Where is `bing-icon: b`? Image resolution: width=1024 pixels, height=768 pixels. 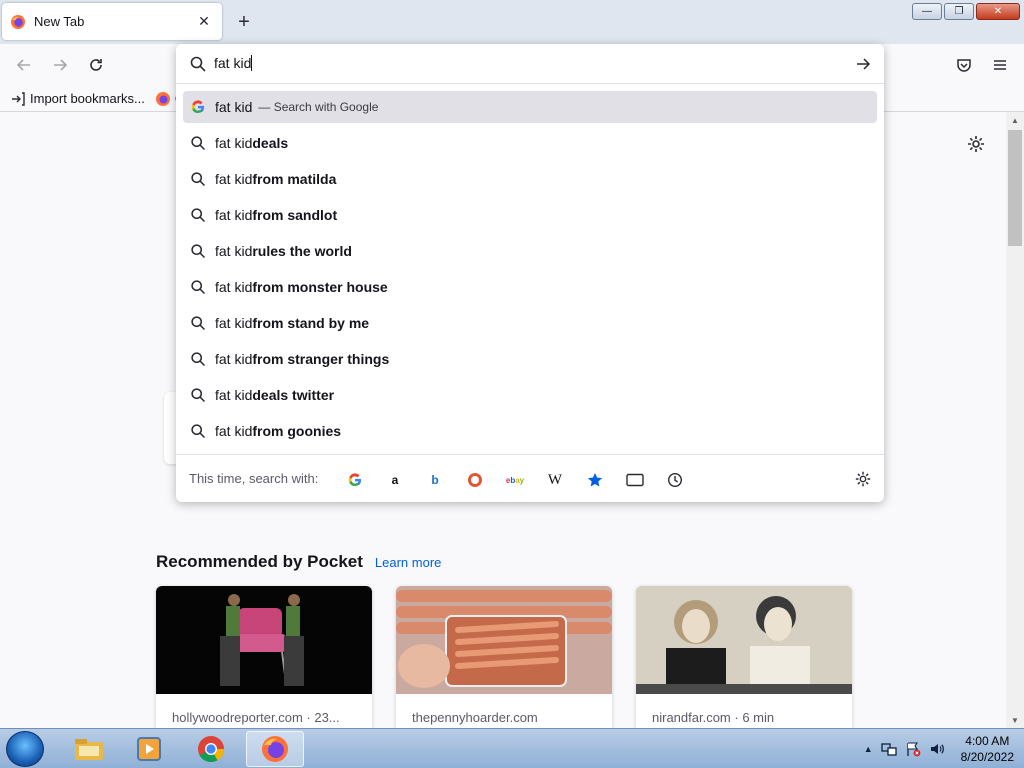 bing-icon: b is located at coordinates (435, 480).